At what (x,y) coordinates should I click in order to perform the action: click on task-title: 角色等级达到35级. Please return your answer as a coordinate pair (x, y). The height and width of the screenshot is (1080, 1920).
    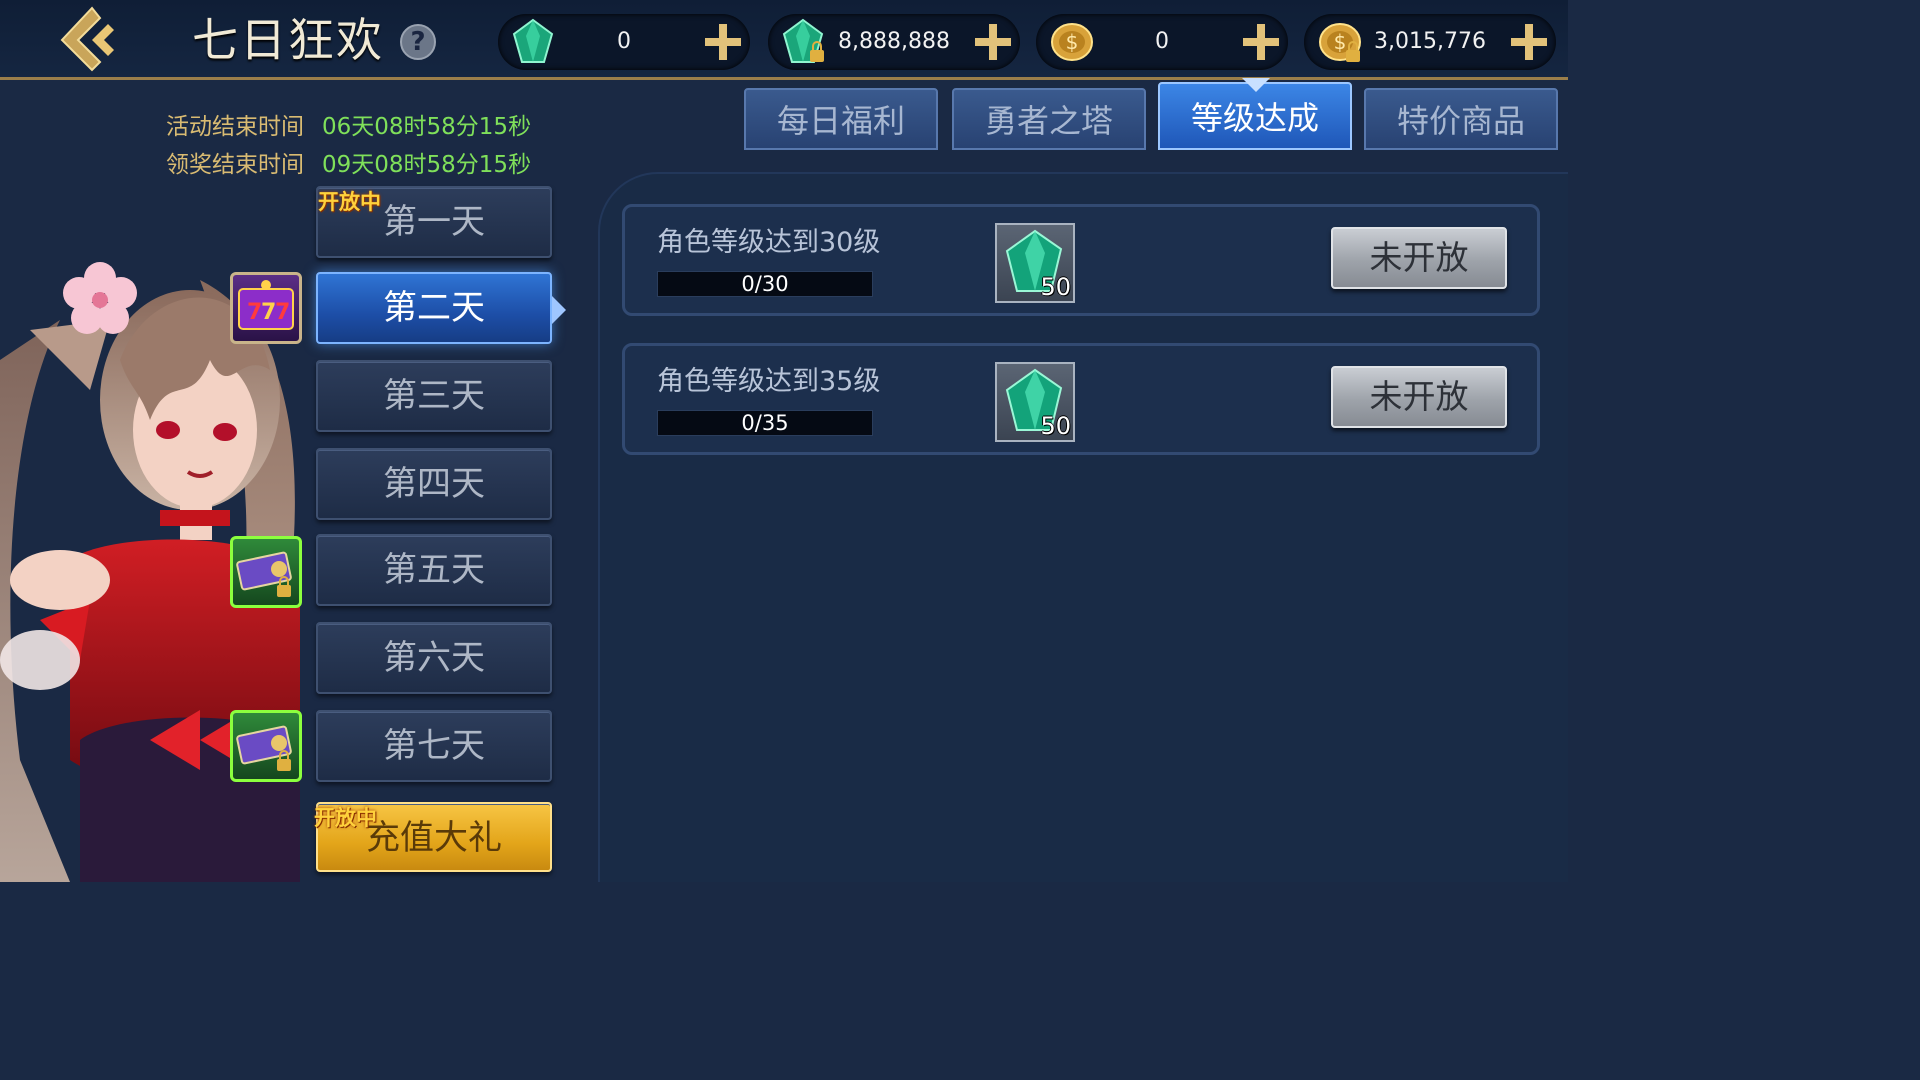
    Looking at the image, I should click on (769, 381).